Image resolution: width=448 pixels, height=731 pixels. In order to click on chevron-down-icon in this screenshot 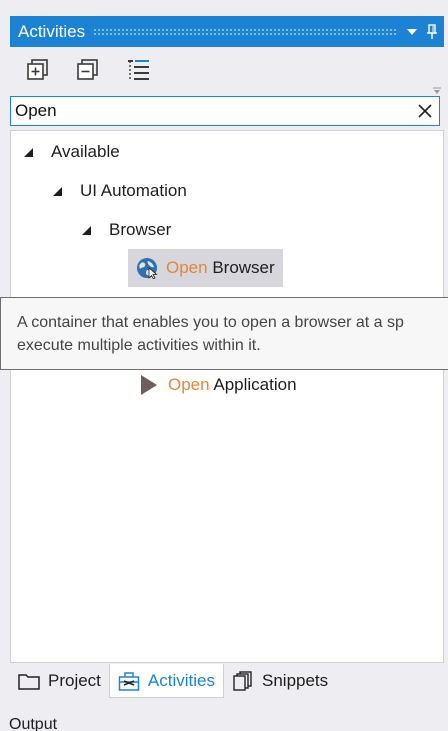, I will do `click(412, 32)`.